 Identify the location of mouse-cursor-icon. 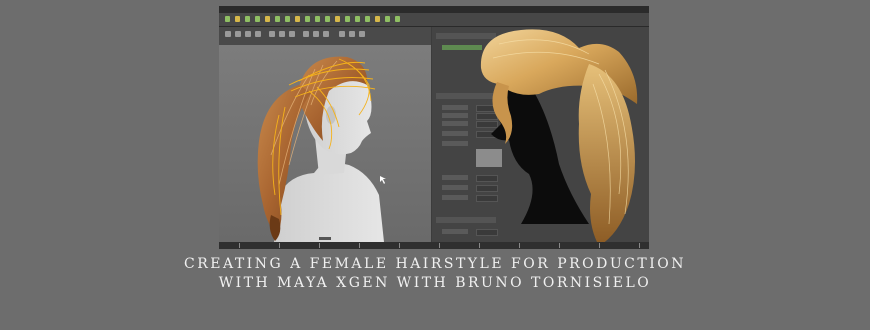
(383, 180).